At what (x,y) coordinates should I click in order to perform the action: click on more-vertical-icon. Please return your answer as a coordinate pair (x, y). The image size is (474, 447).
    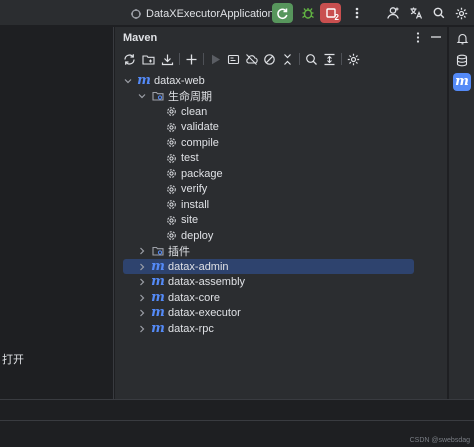
    Looking at the image, I should click on (356, 13).